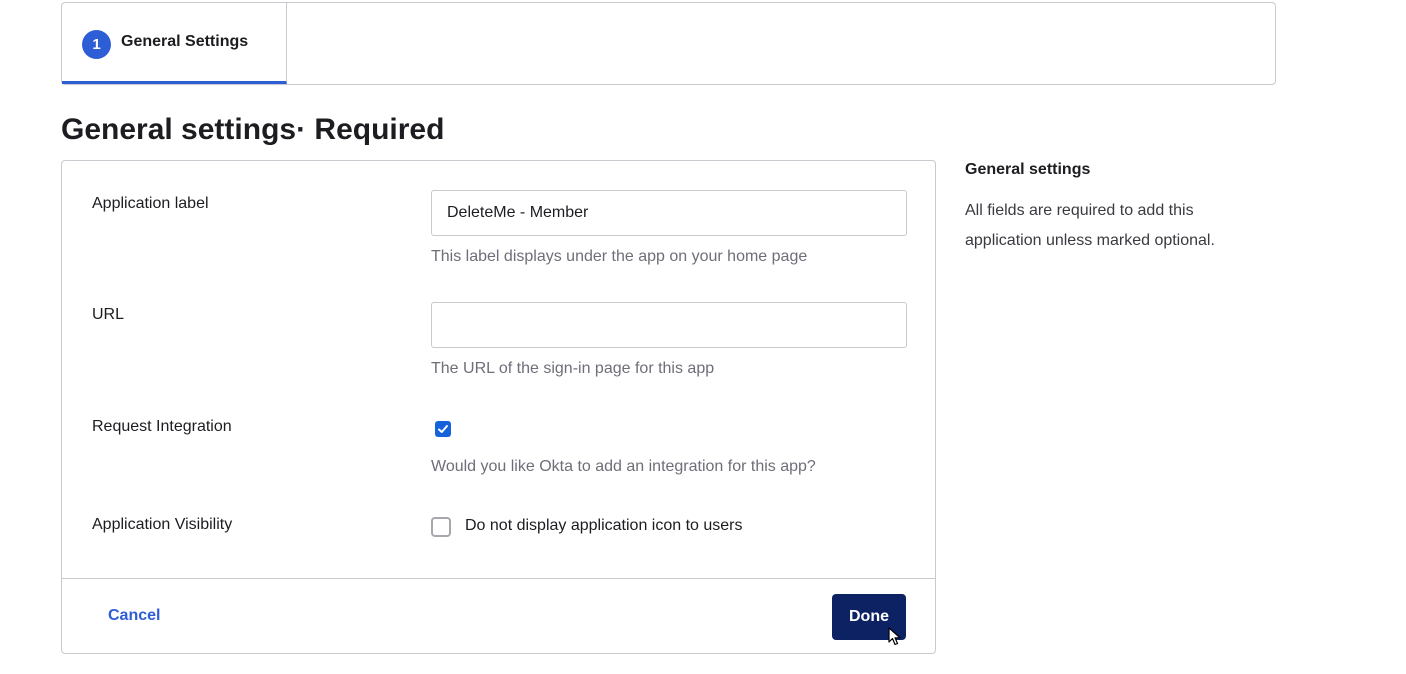  Describe the element at coordinates (604, 526) in the screenshot. I see `hide-app-icon-option-label: Do not display application icon to users` at that location.